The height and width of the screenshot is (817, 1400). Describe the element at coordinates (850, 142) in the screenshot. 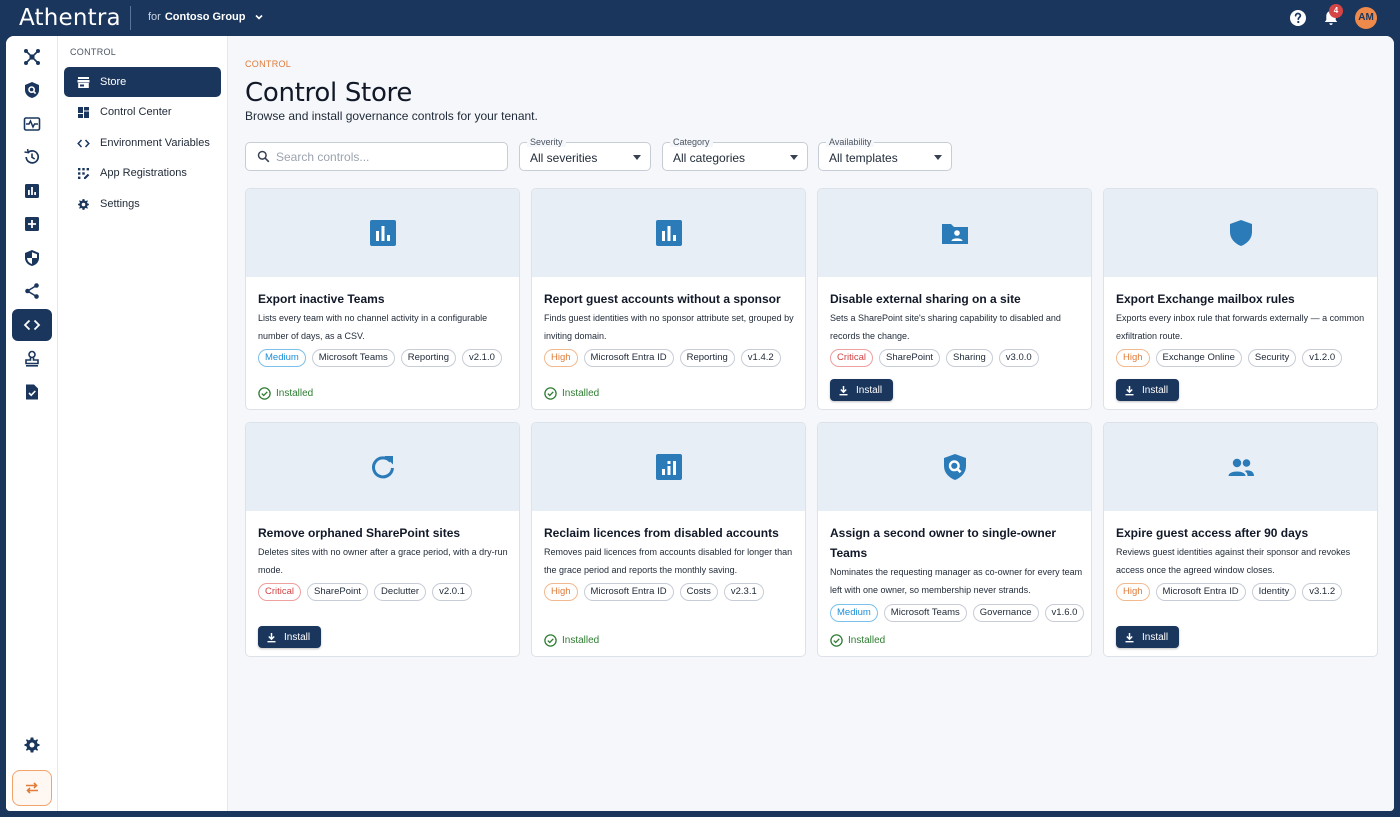

I see `availability-label: Availability` at that location.